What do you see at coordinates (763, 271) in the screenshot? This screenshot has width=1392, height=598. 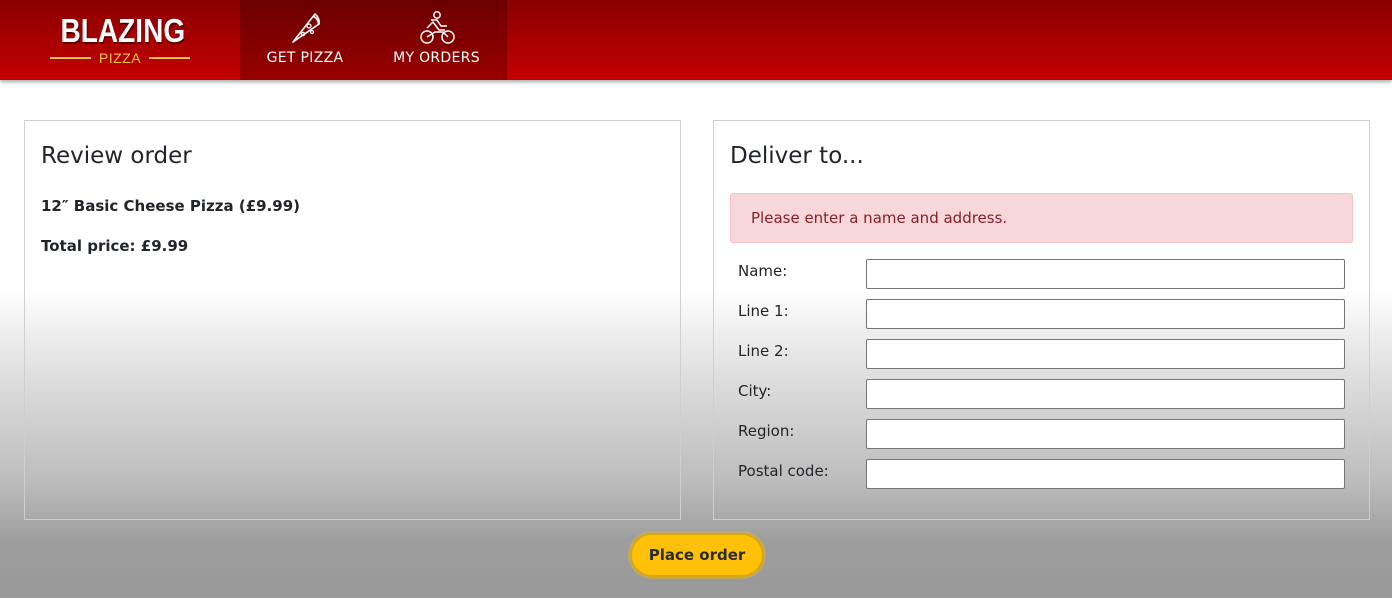 I see `name-label: Name:` at bounding box center [763, 271].